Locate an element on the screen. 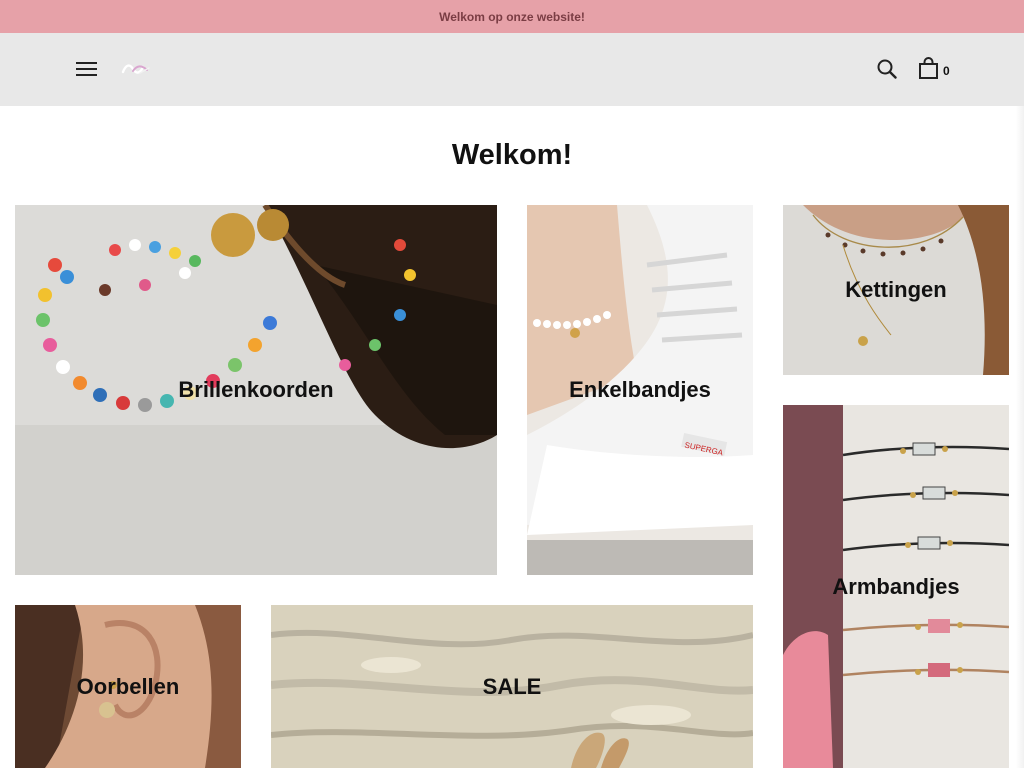  search-icon is located at coordinates (887, 69).